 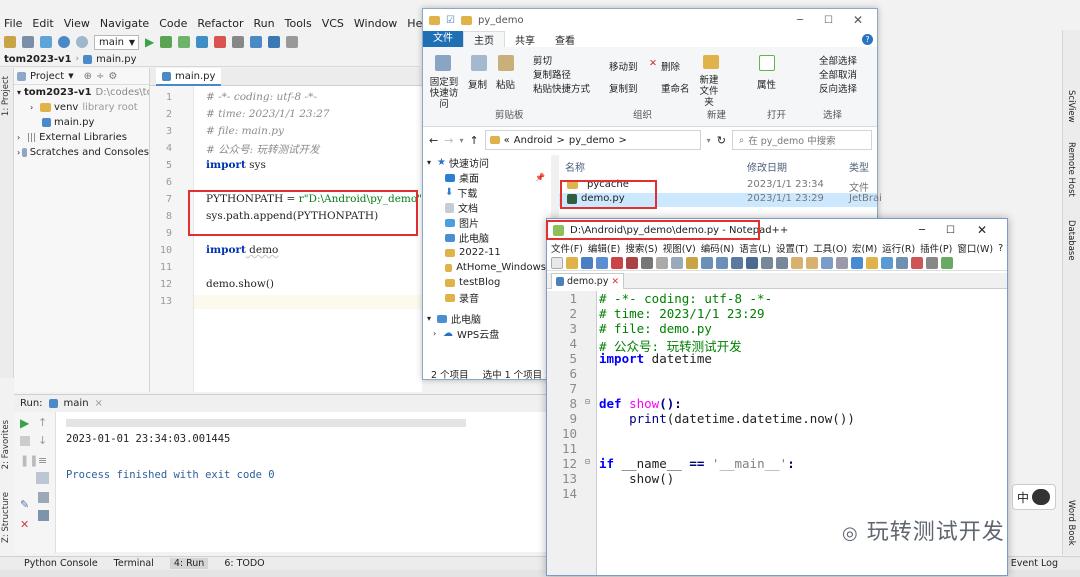 What do you see at coordinates (737, 262) in the screenshot?
I see `find-icon` at bounding box center [737, 262].